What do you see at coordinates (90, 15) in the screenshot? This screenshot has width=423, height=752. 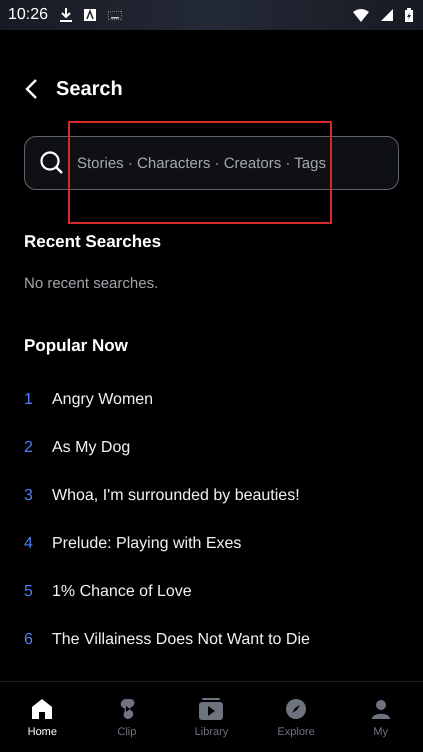 I see `app-icon` at bounding box center [90, 15].